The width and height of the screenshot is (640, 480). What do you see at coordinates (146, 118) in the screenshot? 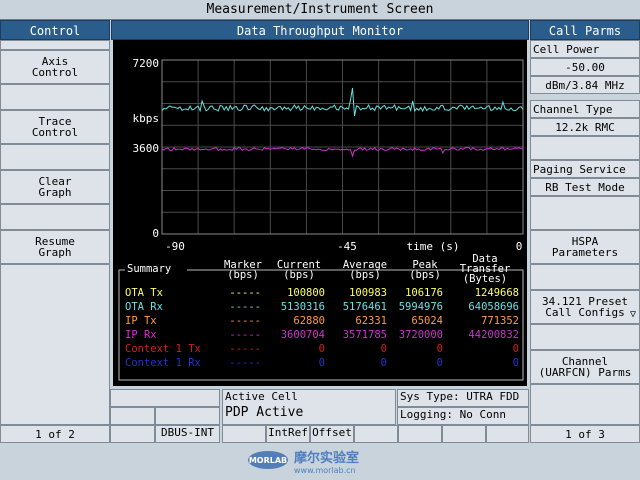
I see `y-unit-label: kbps` at bounding box center [146, 118].